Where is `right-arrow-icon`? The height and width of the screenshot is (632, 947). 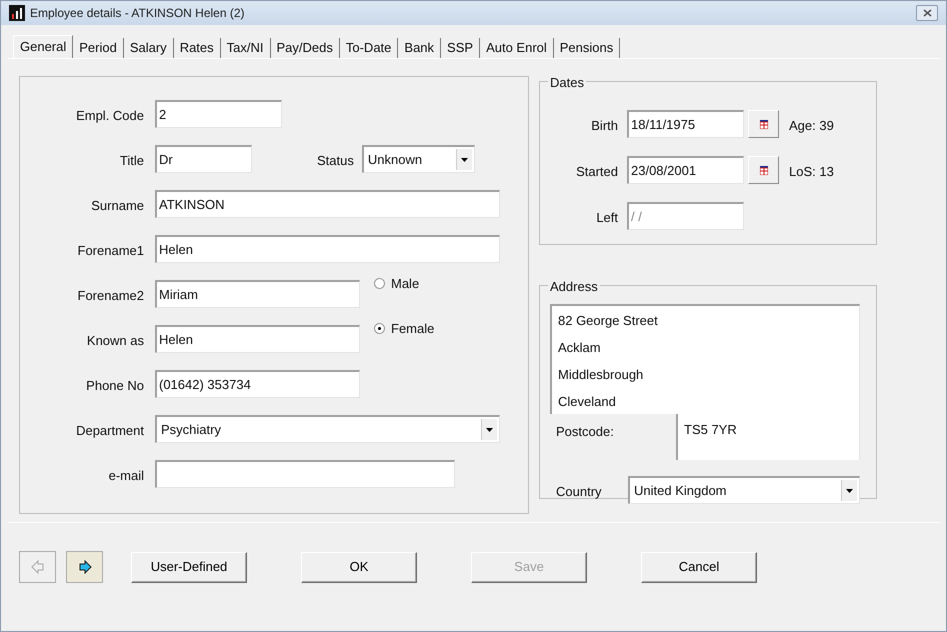
right-arrow-icon is located at coordinates (85, 567).